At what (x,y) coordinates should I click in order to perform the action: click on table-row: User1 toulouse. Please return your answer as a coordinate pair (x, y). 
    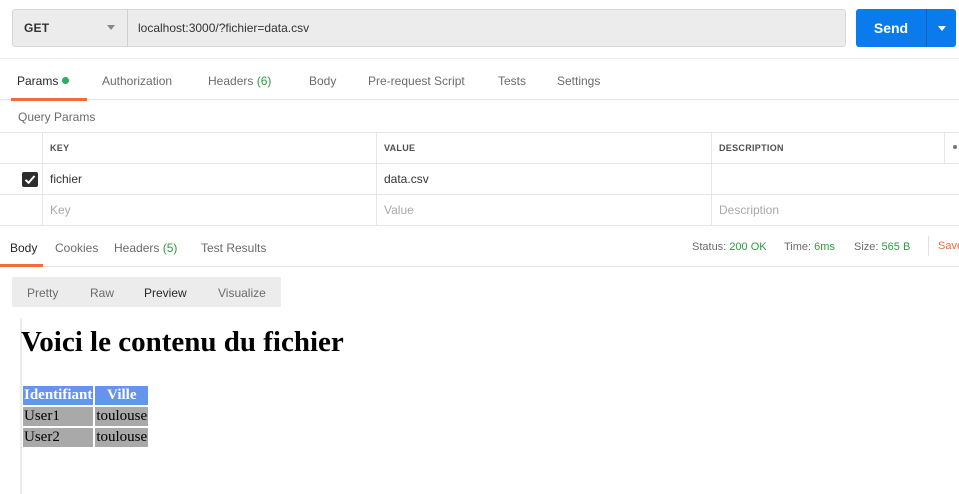
    Looking at the image, I should click on (86, 416).